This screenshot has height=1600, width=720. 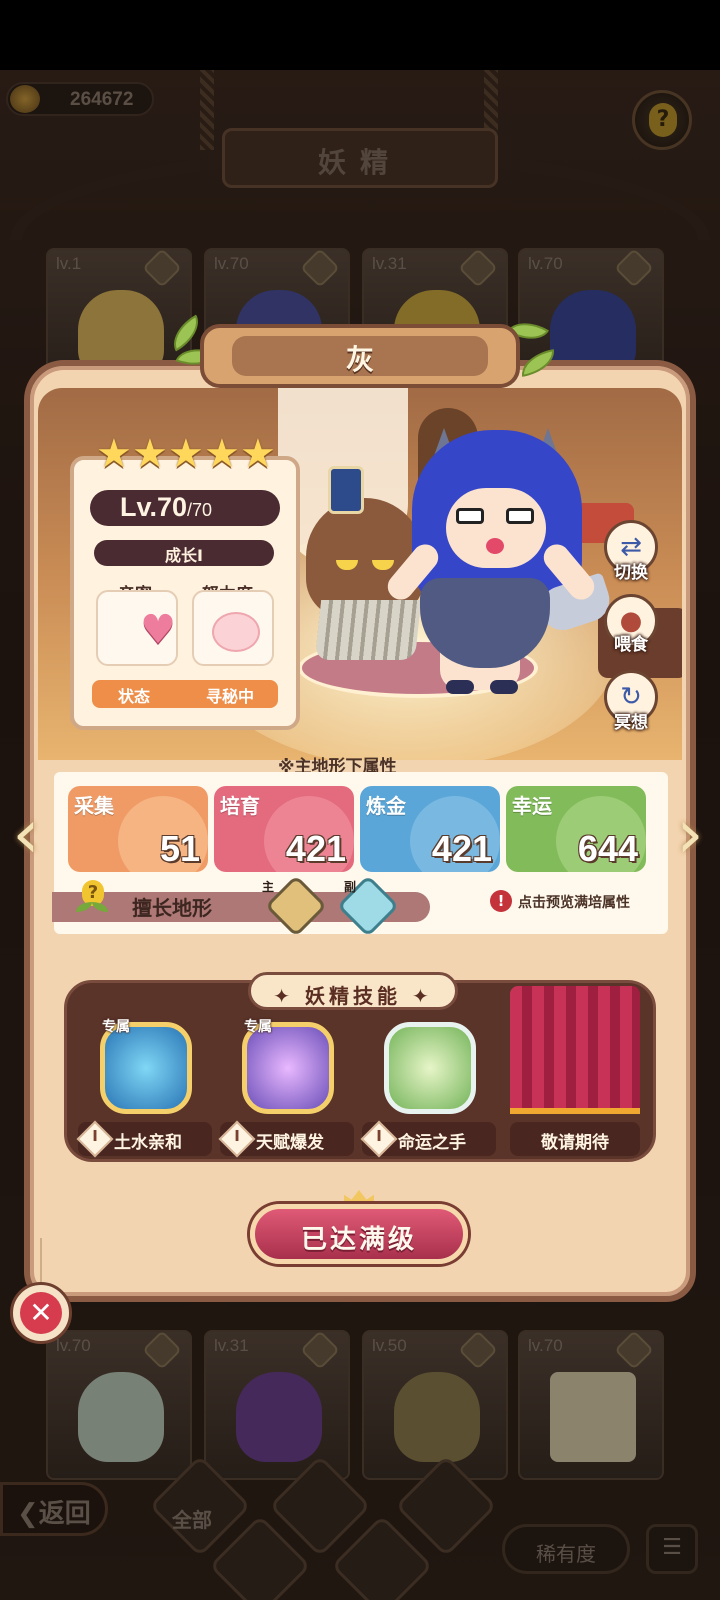 What do you see at coordinates (496, 528) in the screenshot?
I see `character-face` at bounding box center [496, 528].